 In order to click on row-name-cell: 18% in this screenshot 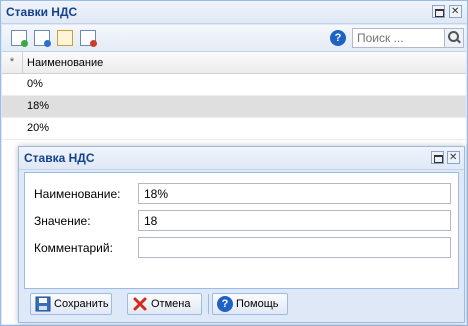, I will do `click(38, 106)`.